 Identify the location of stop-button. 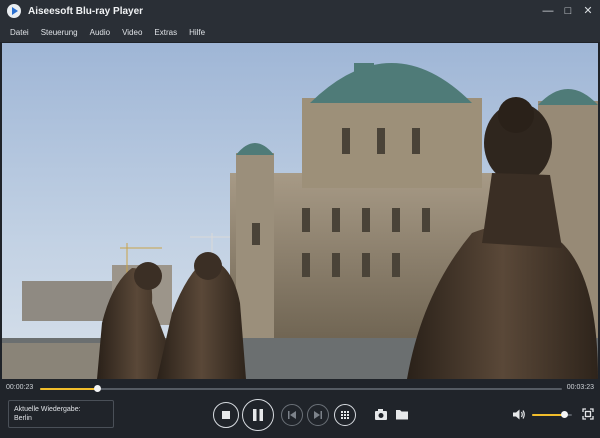
(226, 415).